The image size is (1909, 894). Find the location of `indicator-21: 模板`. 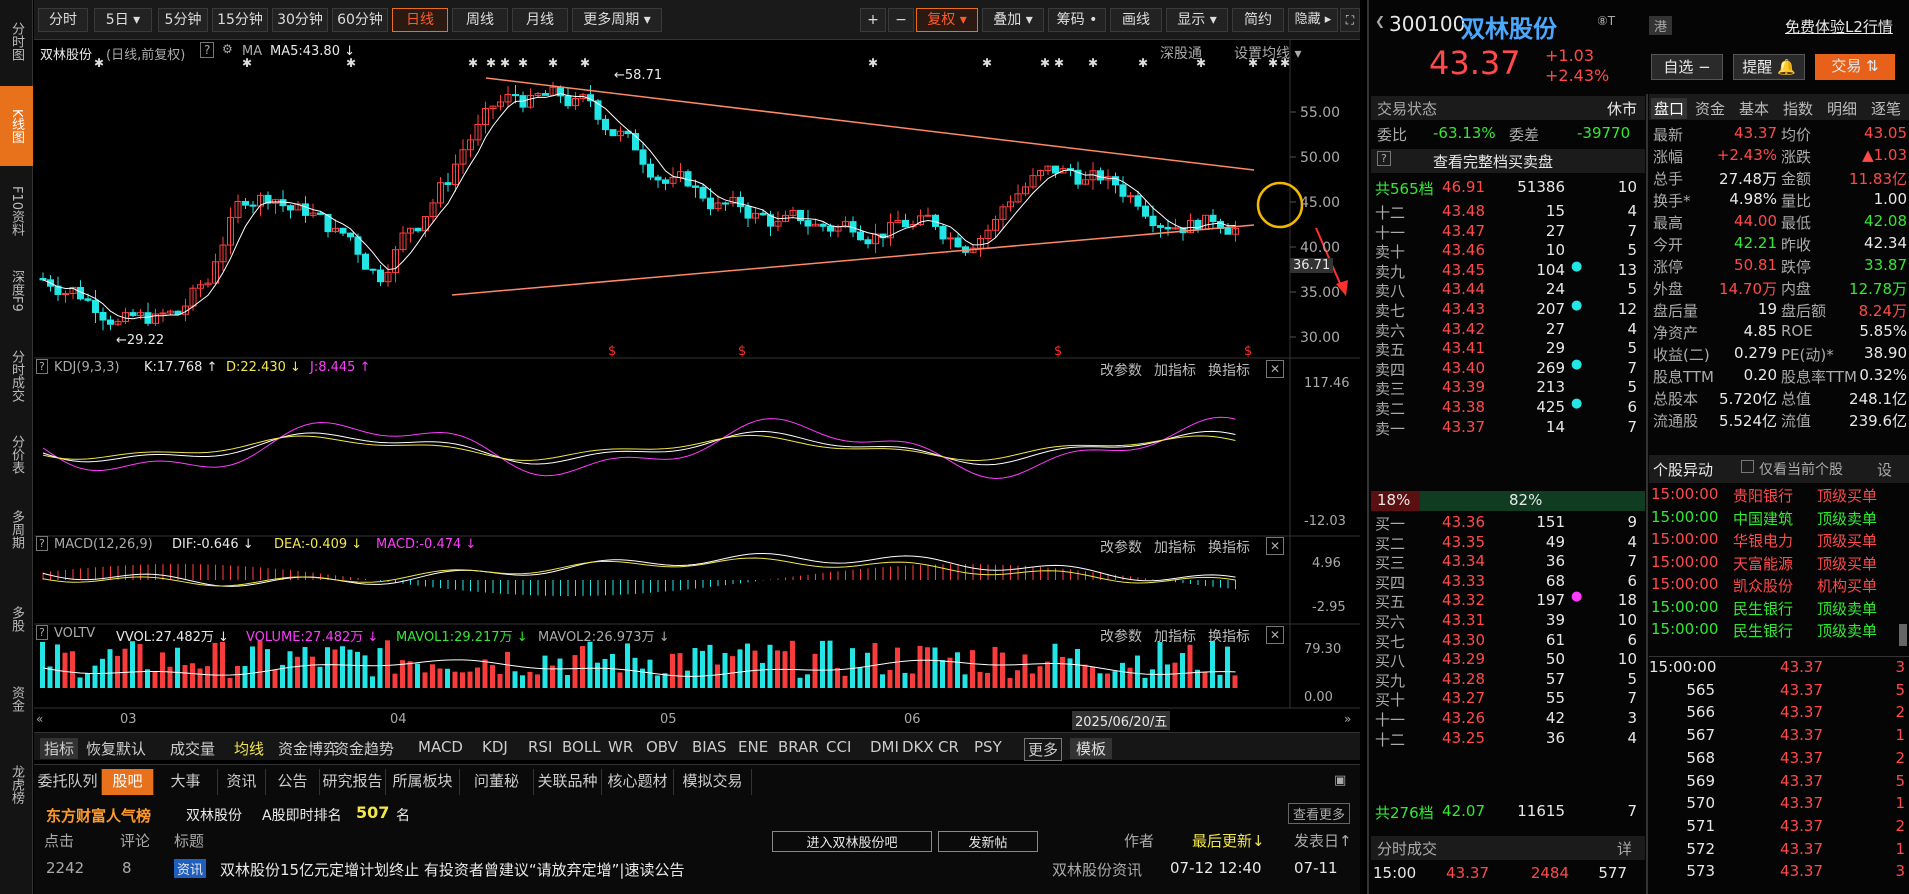

indicator-21: 模板 is located at coordinates (1091, 748).